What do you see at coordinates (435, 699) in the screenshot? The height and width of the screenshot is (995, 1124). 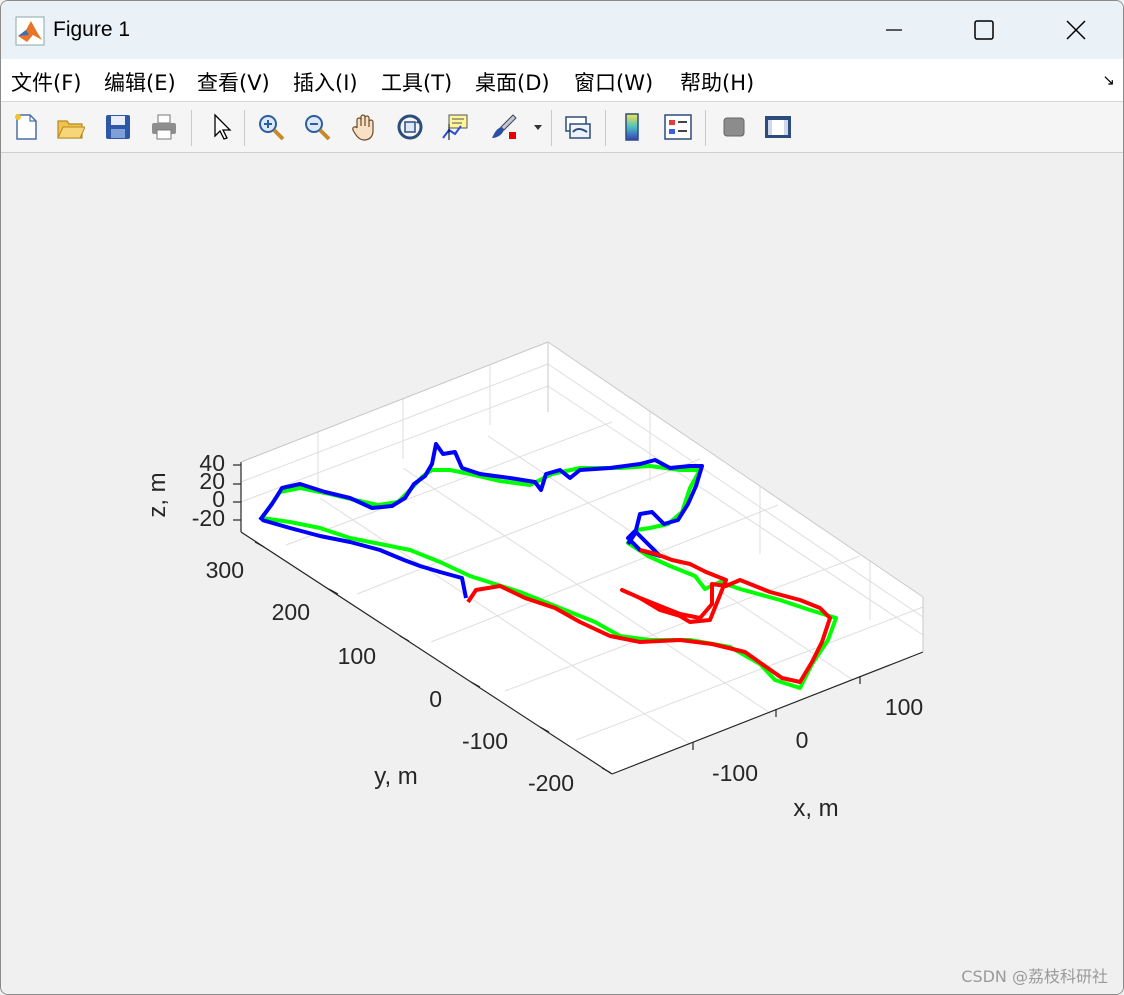 I see `y-tick-label: 0` at bounding box center [435, 699].